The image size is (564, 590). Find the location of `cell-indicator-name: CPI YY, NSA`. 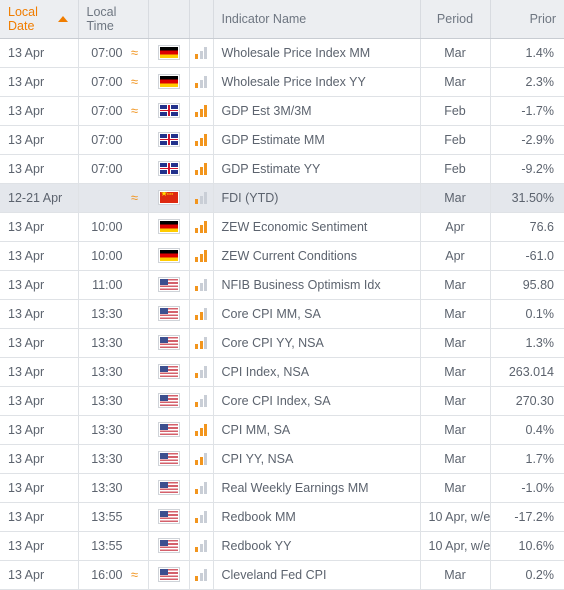

cell-indicator-name: CPI YY, NSA is located at coordinates (317, 459).